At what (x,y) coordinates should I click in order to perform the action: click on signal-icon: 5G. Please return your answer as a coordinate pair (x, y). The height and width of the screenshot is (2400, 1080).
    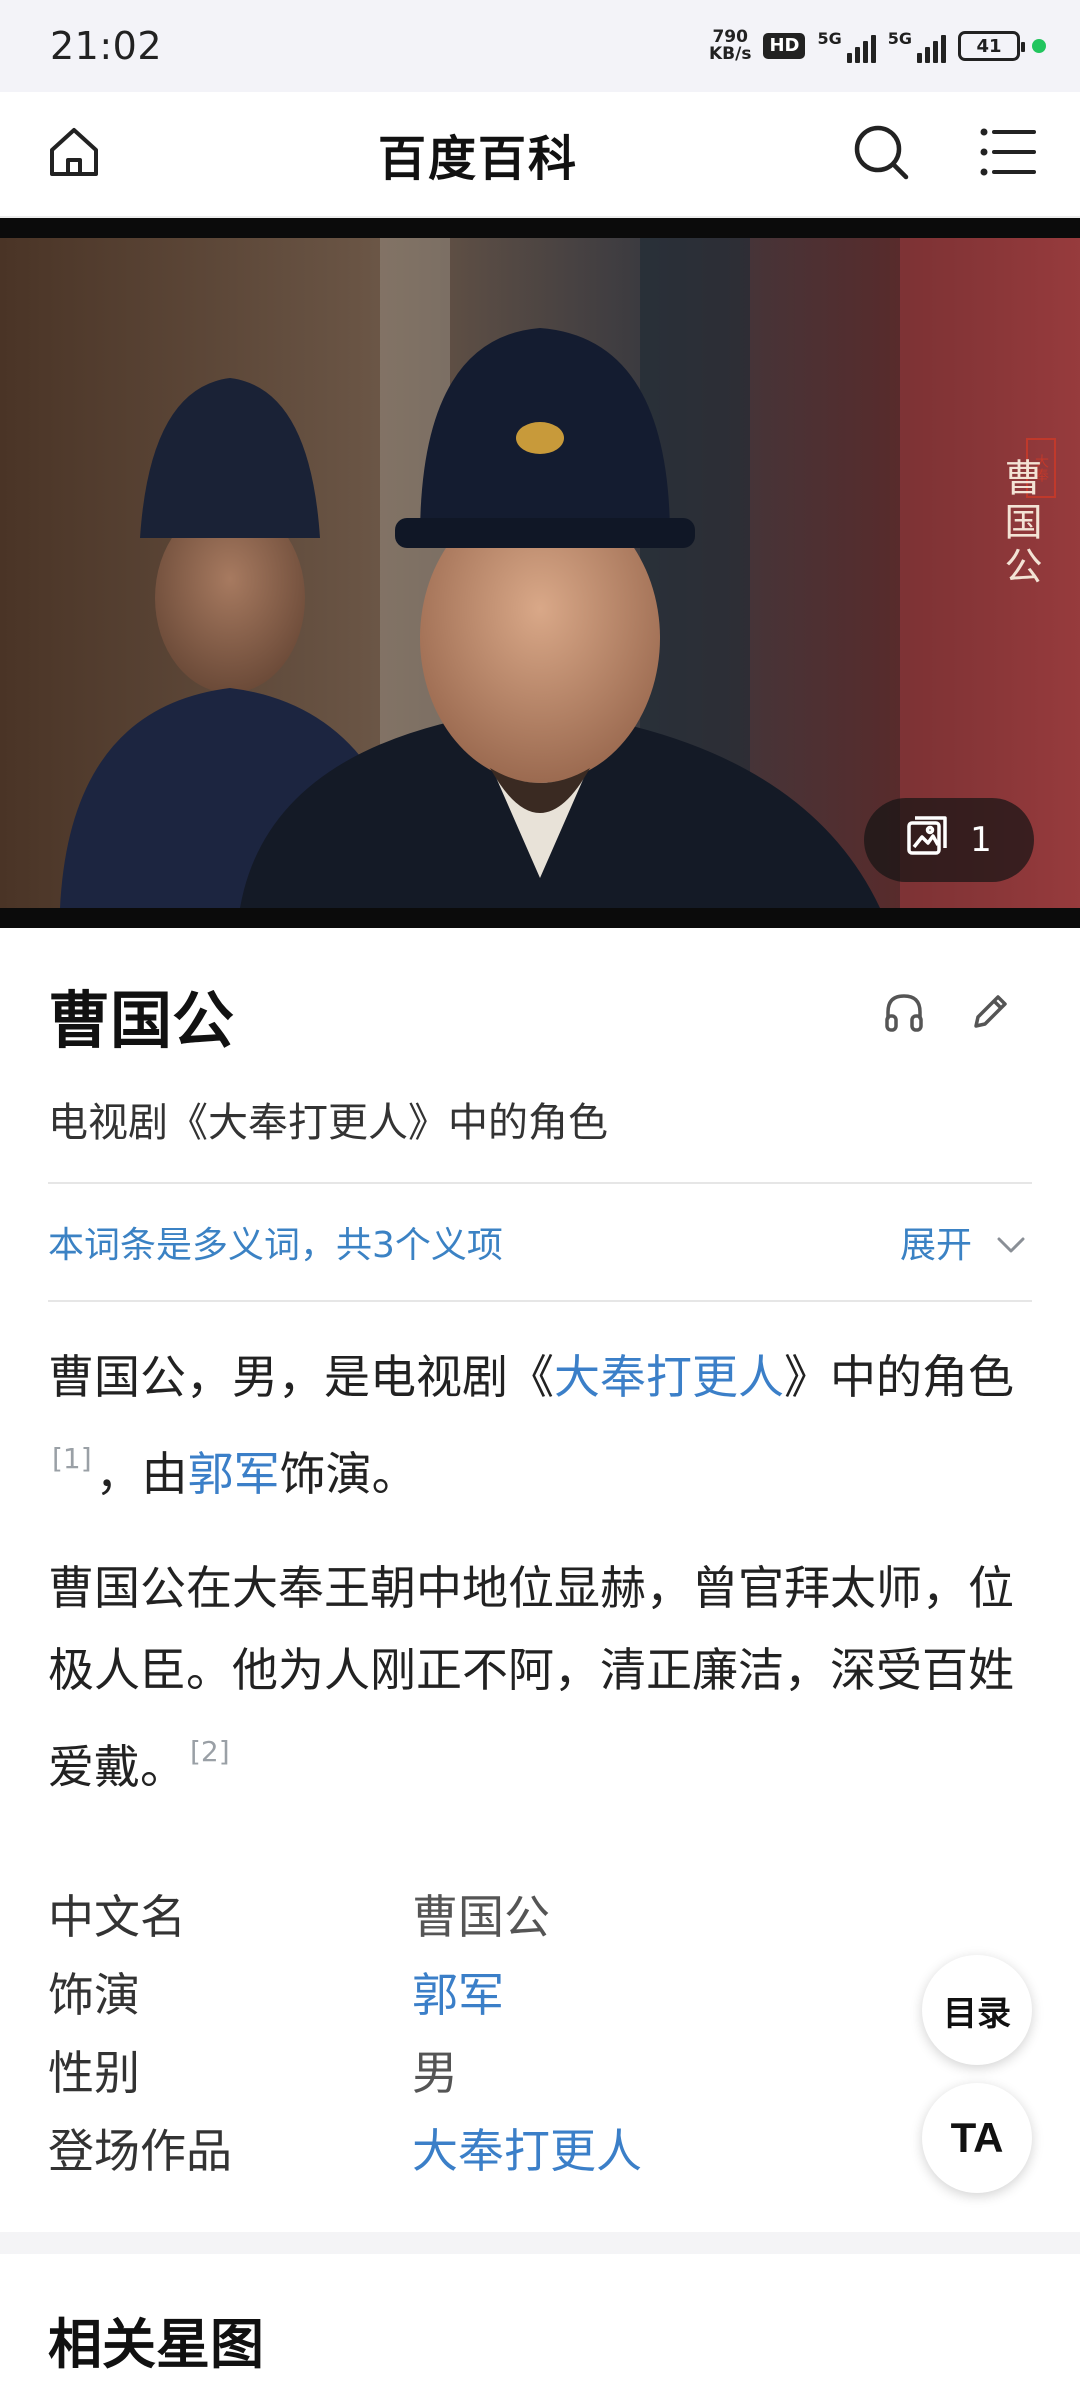
    Looking at the image, I should click on (846, 46).